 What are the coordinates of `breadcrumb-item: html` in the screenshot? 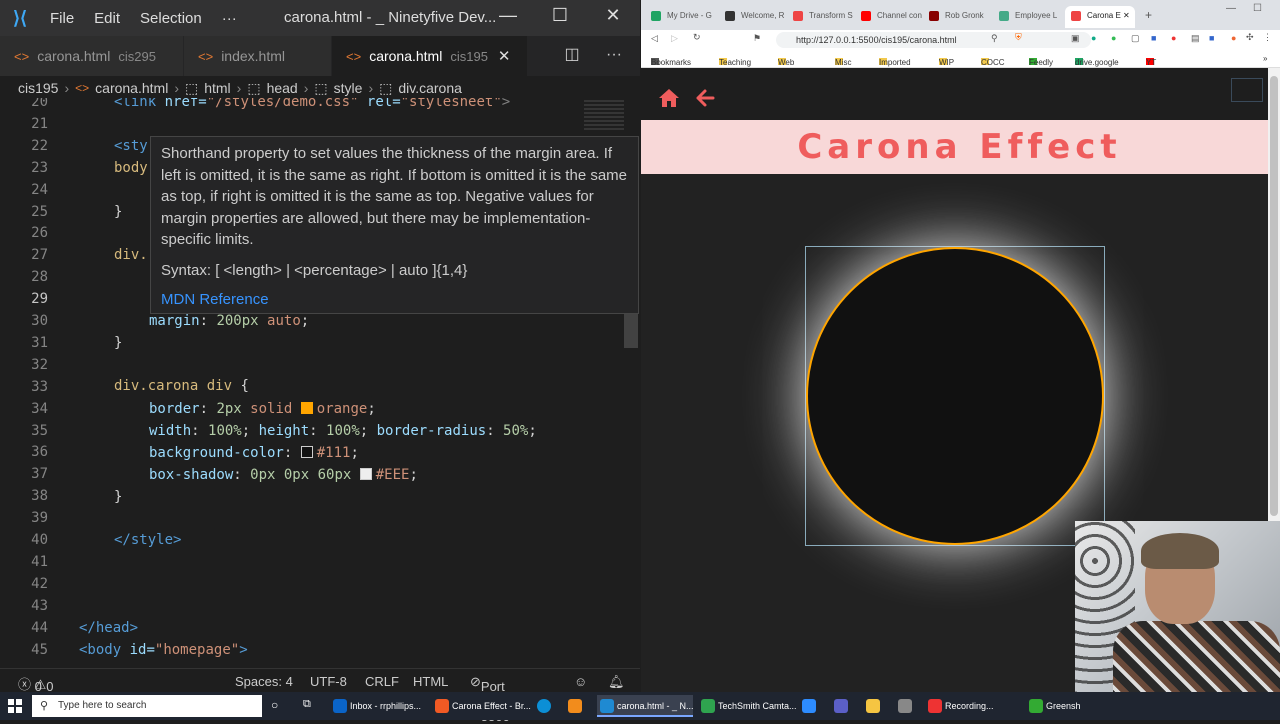 It's located at (217, 88).